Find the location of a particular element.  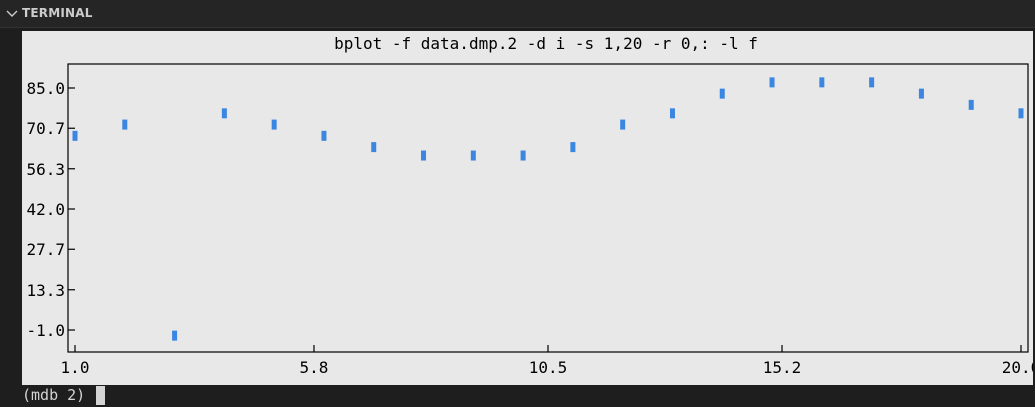

y-tick-label: -1.0 is located at coordinates (45, 330).